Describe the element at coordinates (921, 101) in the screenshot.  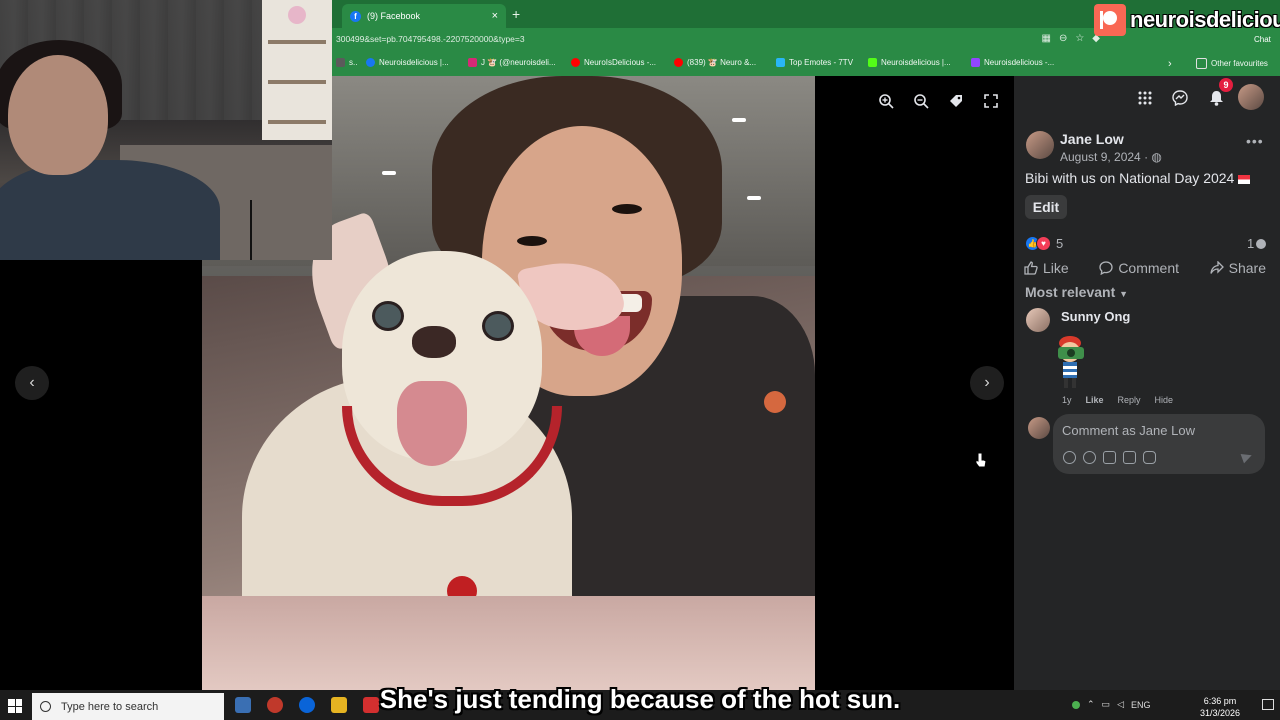
I see `zoom-out-icon` at that location.